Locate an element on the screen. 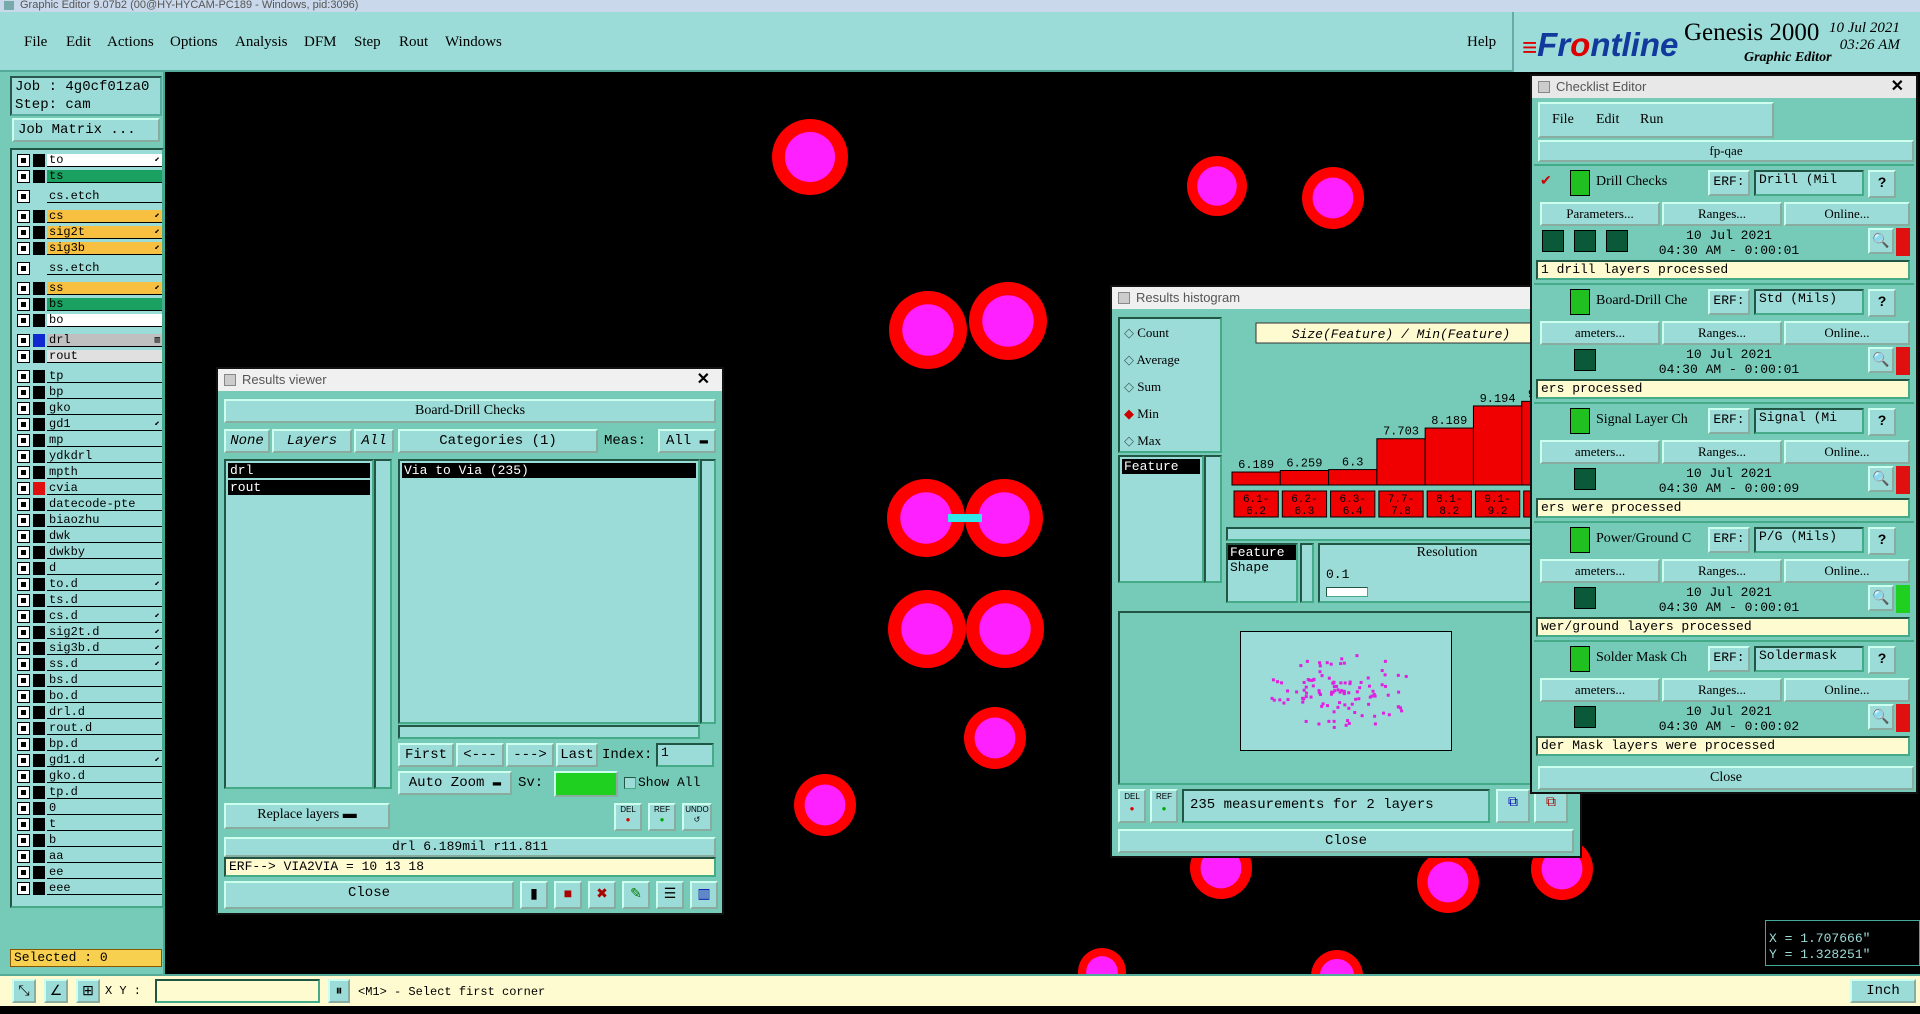 The height and width of the screenshot is (1014, 1920). aggregation-min-radio: ◆ Min is located at coordinates (1141, 414).